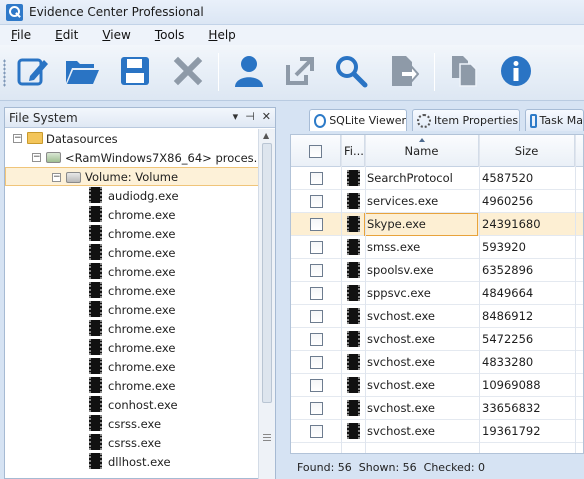  I want to click on panel-menu-icon: ▾, so click(236, 116).